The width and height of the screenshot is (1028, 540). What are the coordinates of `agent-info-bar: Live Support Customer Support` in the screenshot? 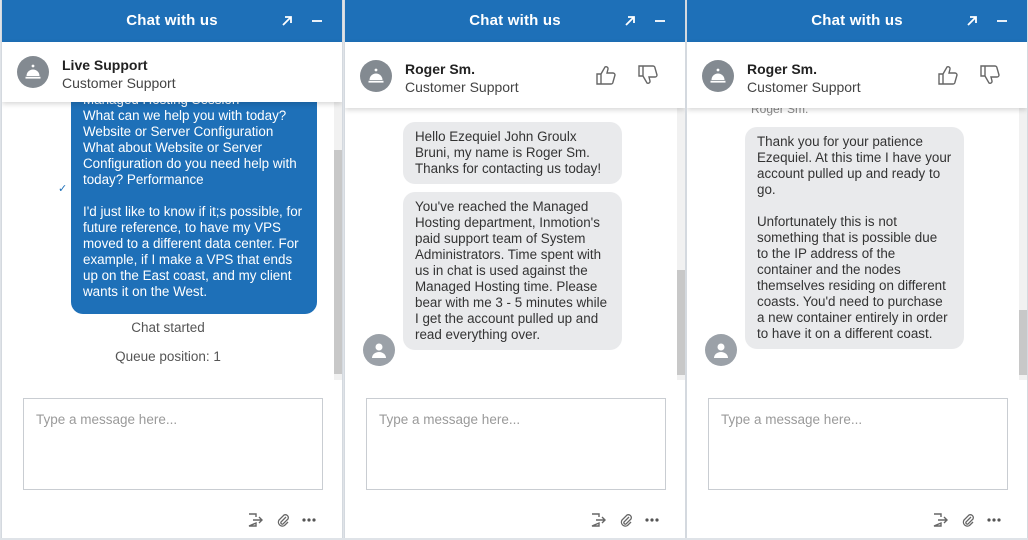 It's located at (172, 72).